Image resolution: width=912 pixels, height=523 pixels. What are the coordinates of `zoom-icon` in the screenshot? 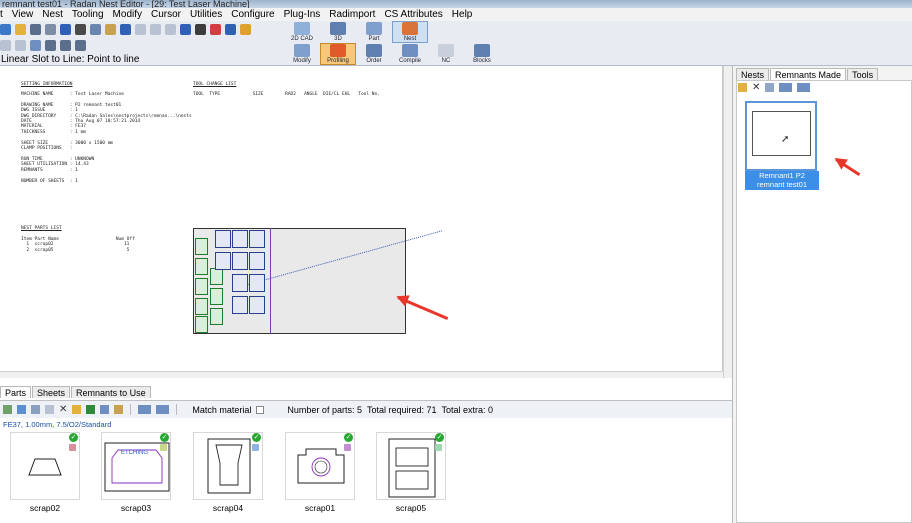 It's located at (155, 29).